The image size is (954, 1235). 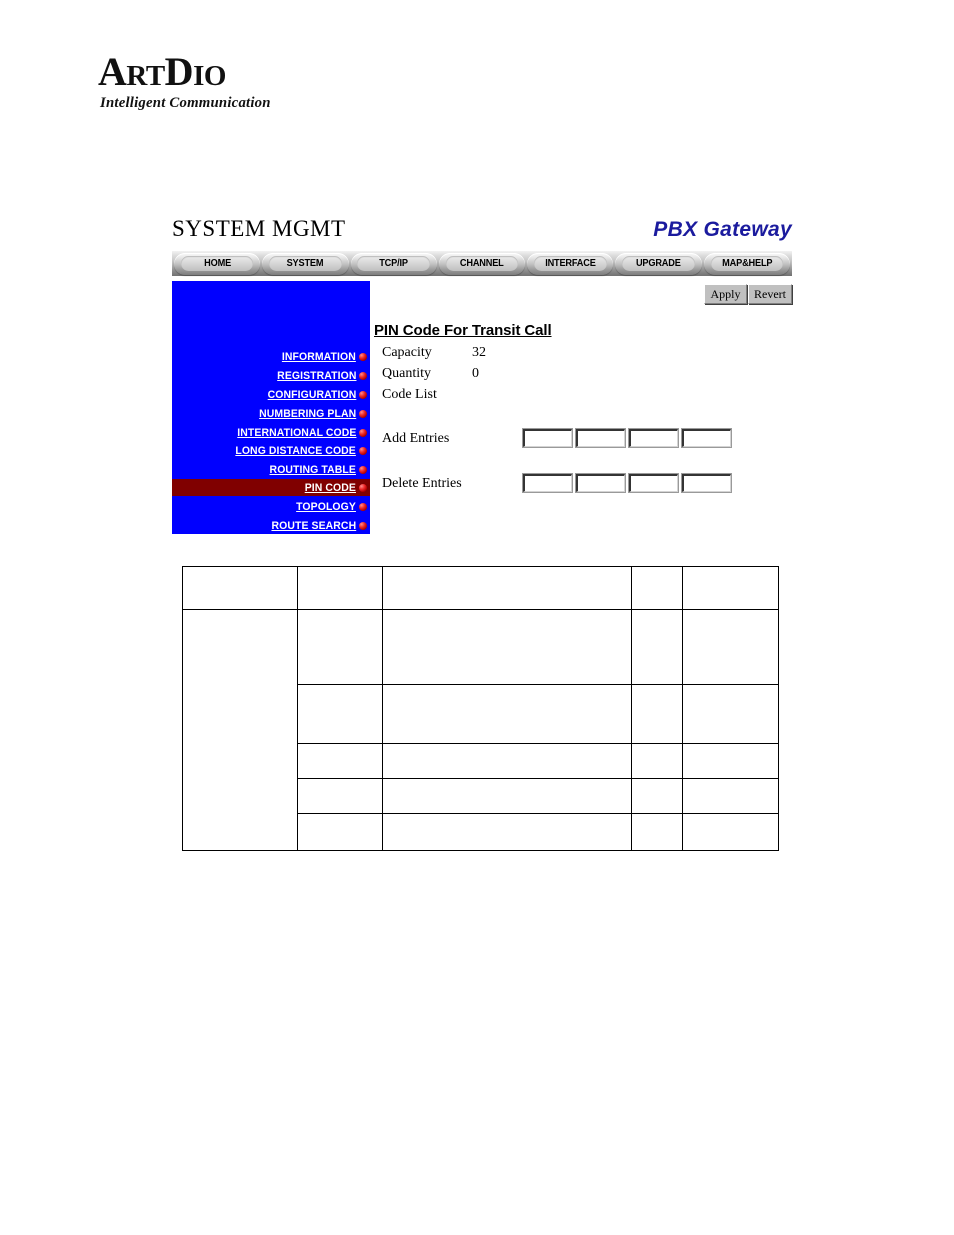 What do you see at coordinates (295, 450) in the screenshot?
I see `sidebar-item-long-distance-code-label: LONG DISTANCE CODE` at bounding box center [295, 450].